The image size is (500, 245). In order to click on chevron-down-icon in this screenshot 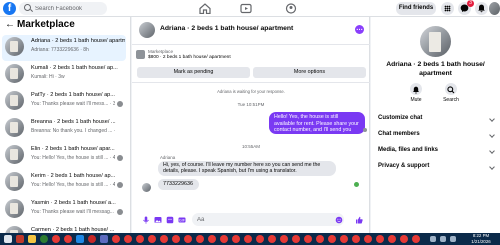, I will do `click(492, 135)`.